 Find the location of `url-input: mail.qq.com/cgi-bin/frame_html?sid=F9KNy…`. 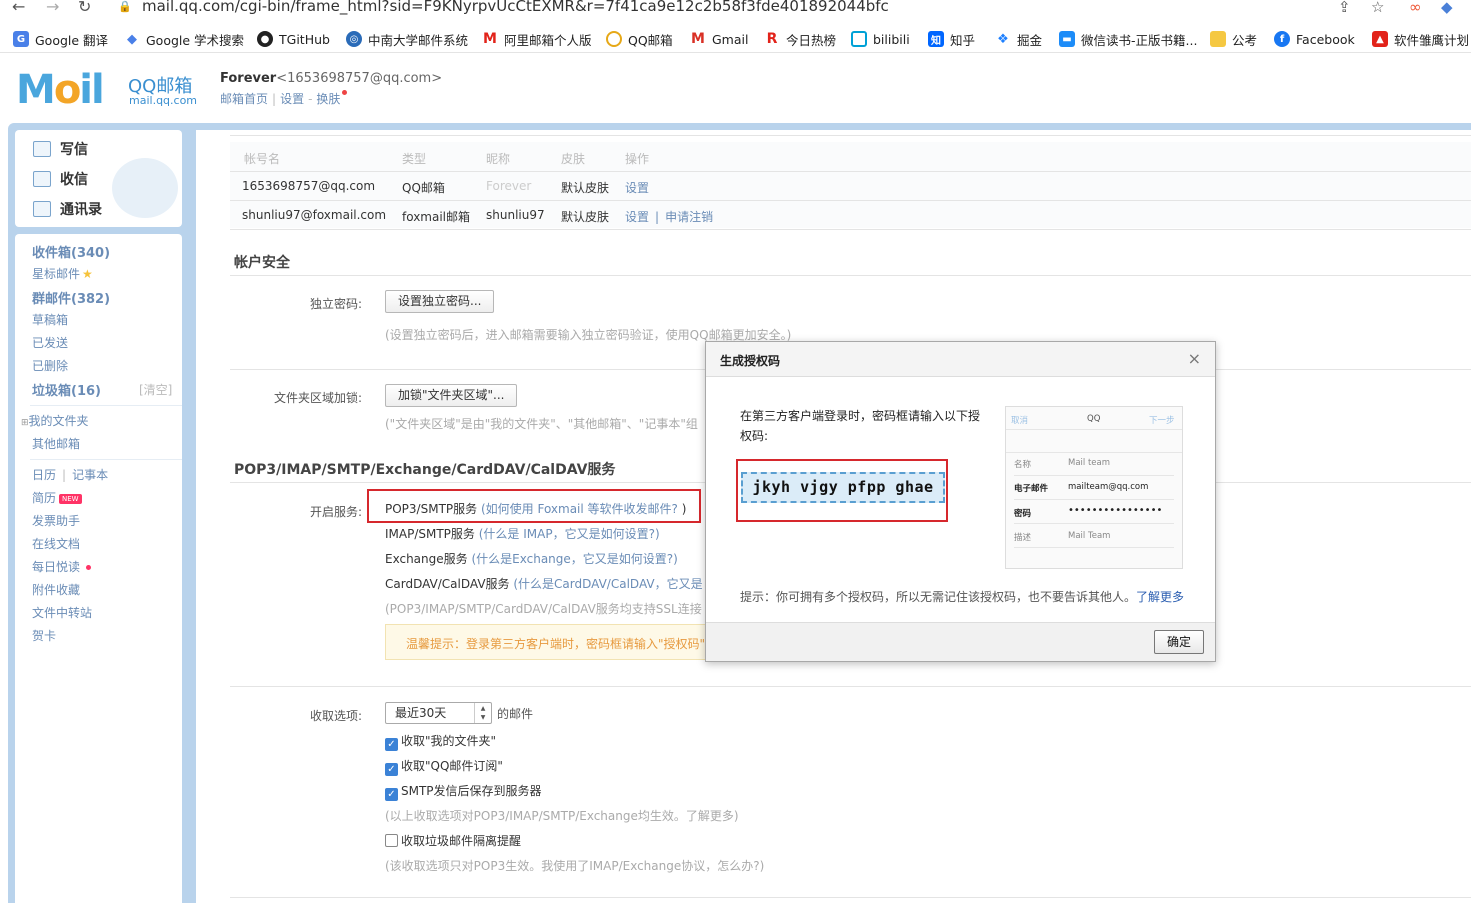

url-input: mail.qq.com/cgi-bin/frame_html?sid=F9KNy… is located at coordinates (515, 7).